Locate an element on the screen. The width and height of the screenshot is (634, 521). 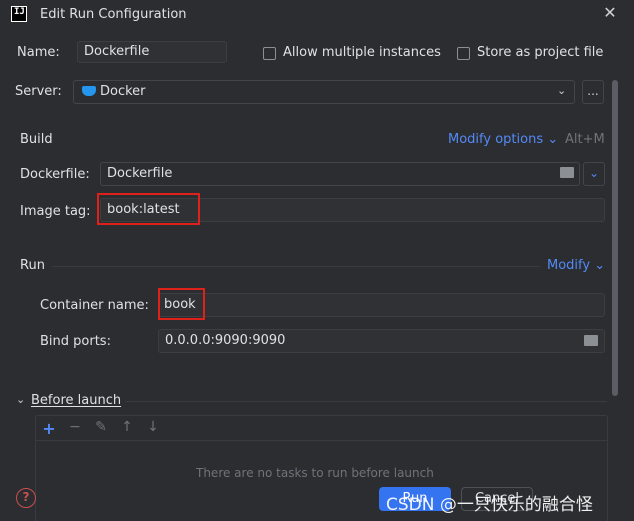
server-select: Docker is located at coordinates (324, 92).